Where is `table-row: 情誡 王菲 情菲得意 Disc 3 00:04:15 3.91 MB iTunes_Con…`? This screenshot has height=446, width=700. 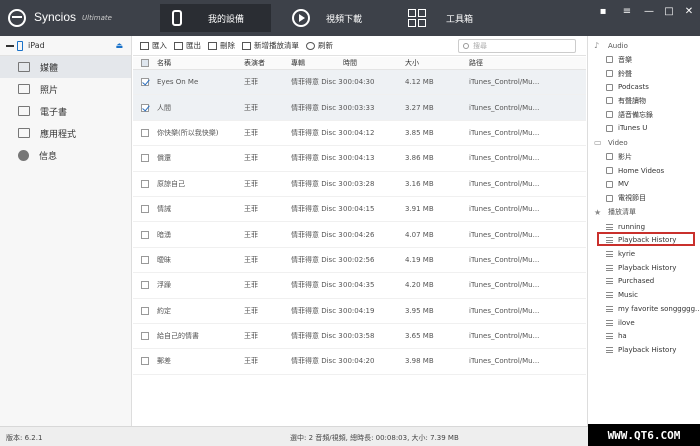
table-row: 情誡 王菲 情菲得意 Disc 3 00:04:15 3.91 MB iTunes_Con… is located at coordinates (359, 210).